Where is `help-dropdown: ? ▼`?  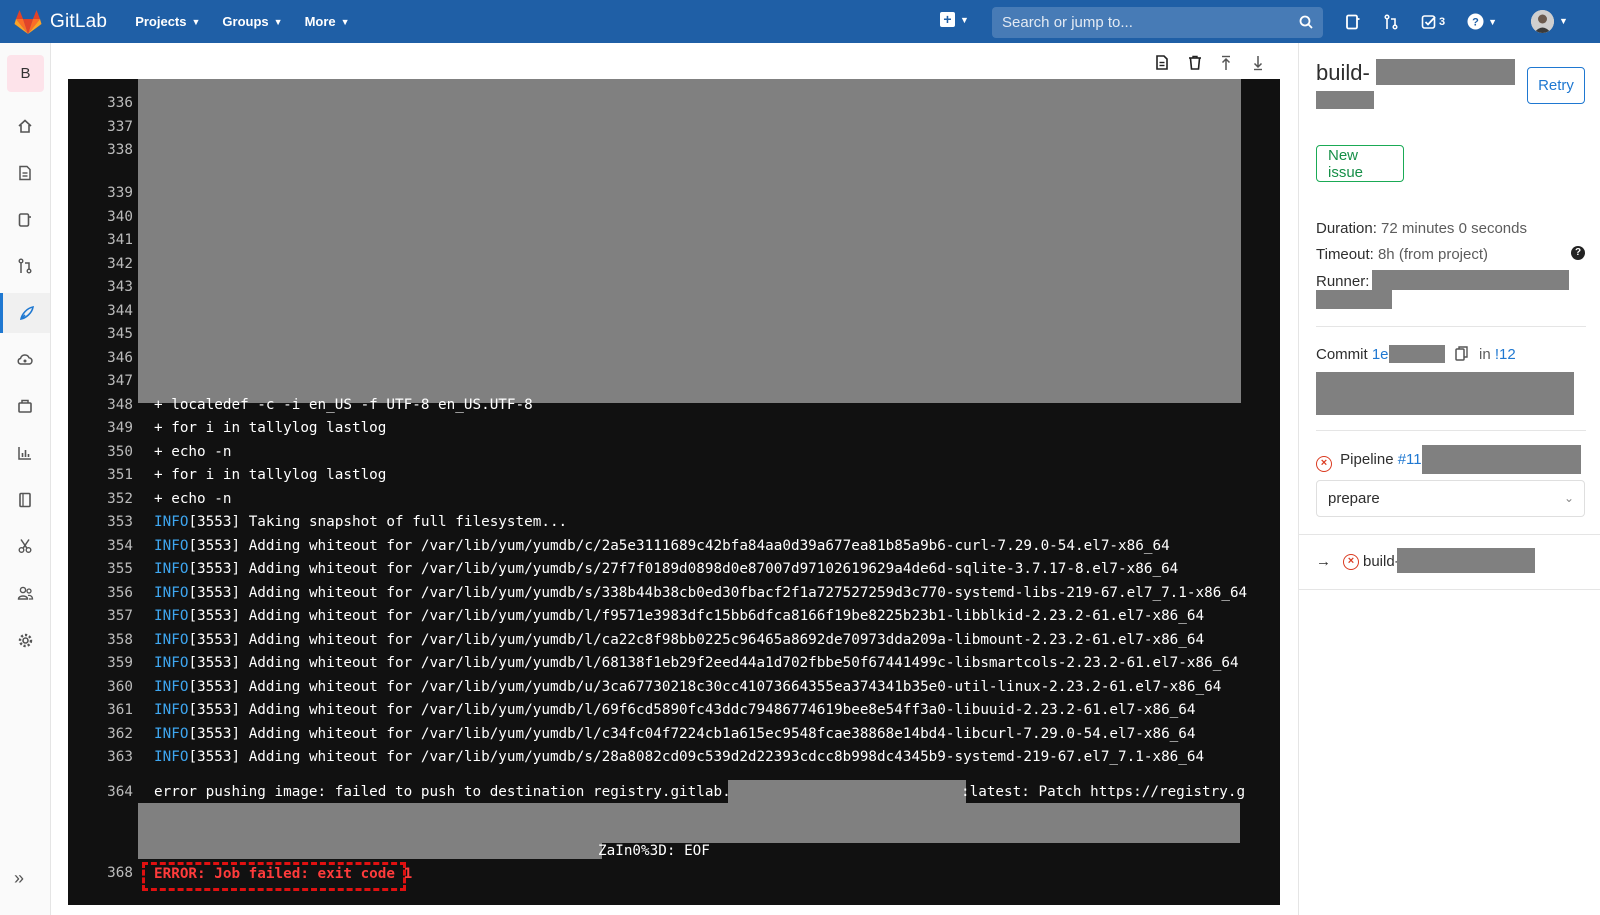 help-dropdown: ? ▼ is located at coordinates (1482, 21).